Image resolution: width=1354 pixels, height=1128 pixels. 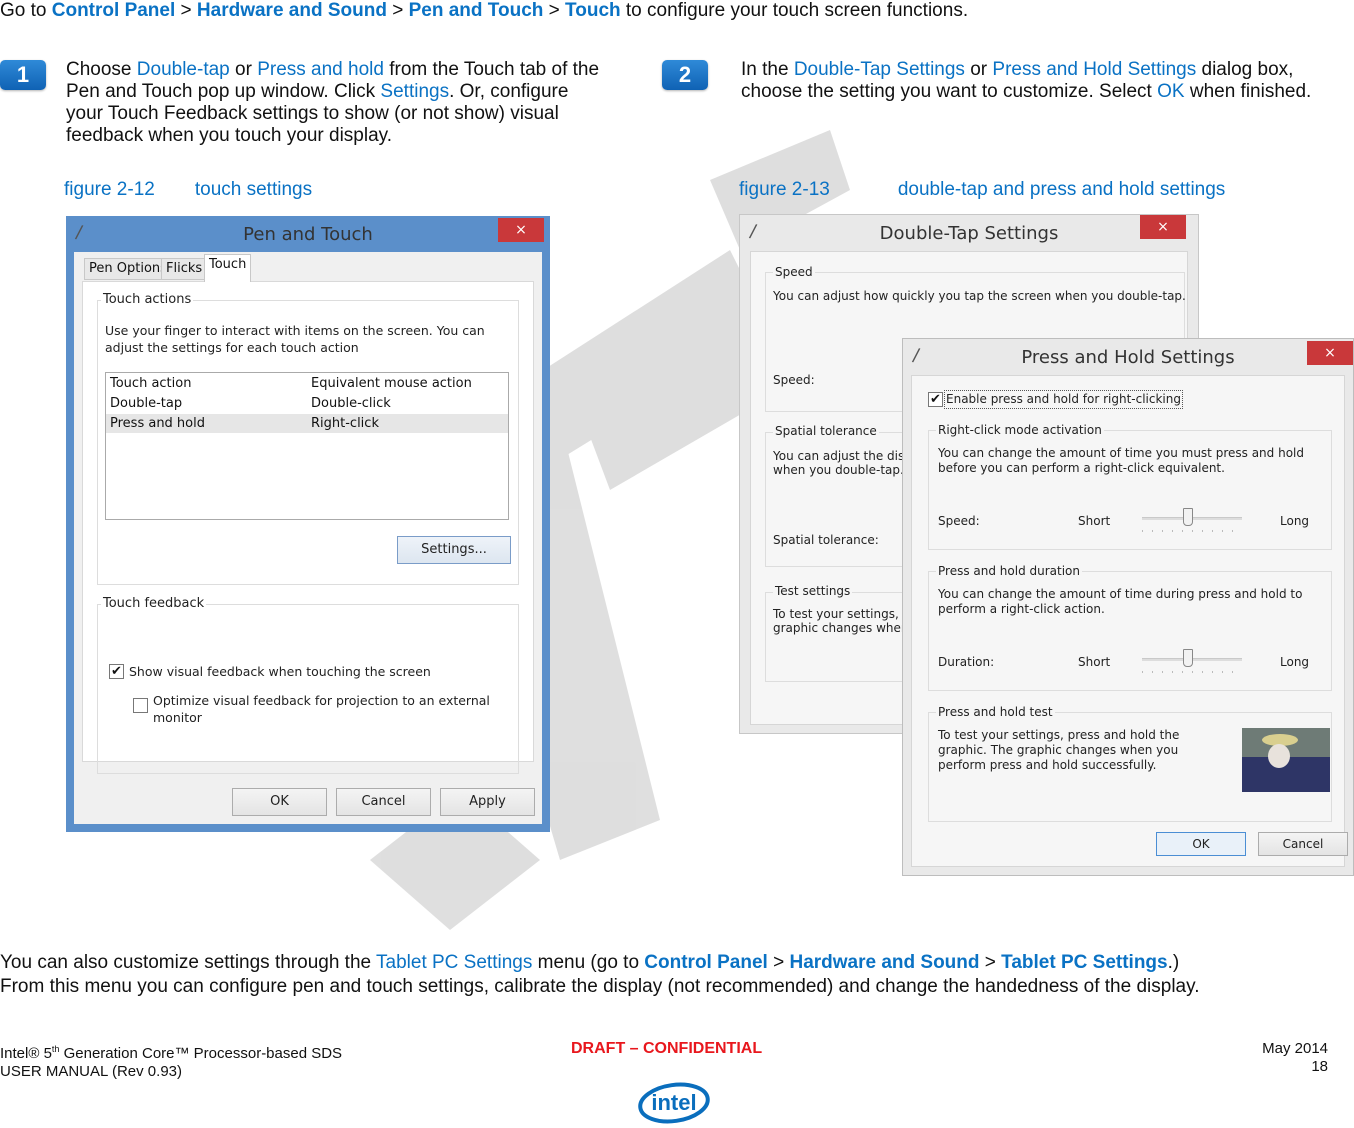 I want to click on press-hold-test-graphic, so click(x=1286, y=760).